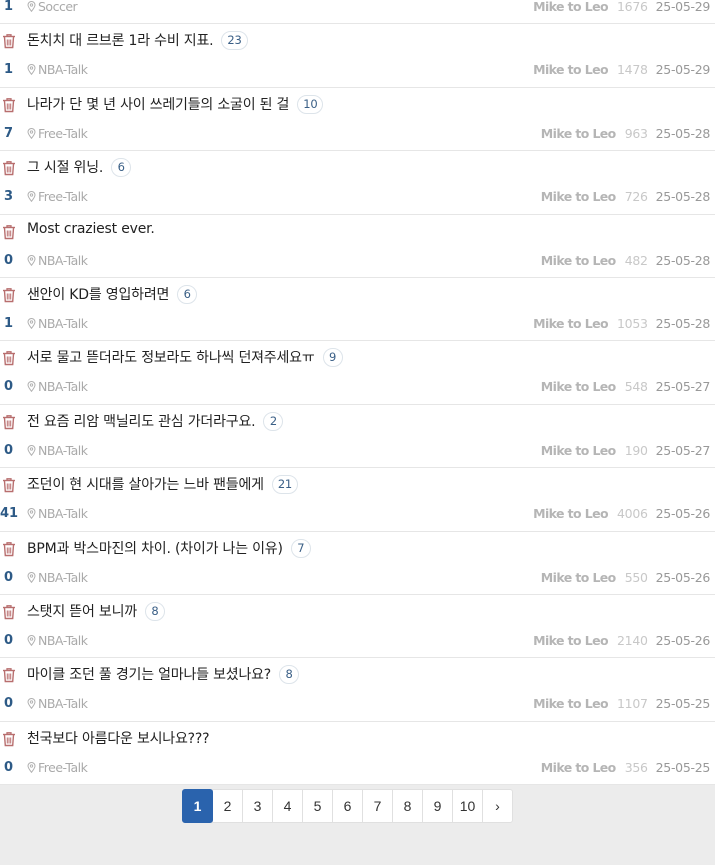  Describe the element at coordinates (437, 806) in the screenshot. I see `page-button-9: 9` at that location.